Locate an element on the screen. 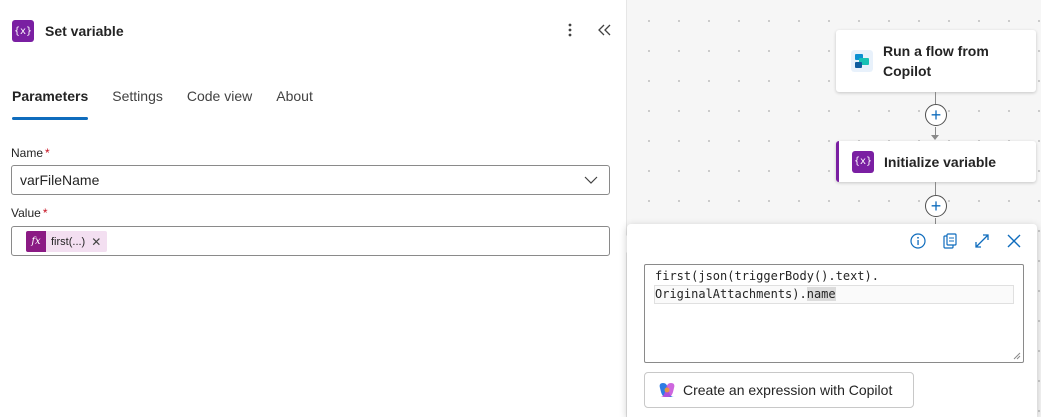  copilot-studio-icon is located at coordinates (862, 61).